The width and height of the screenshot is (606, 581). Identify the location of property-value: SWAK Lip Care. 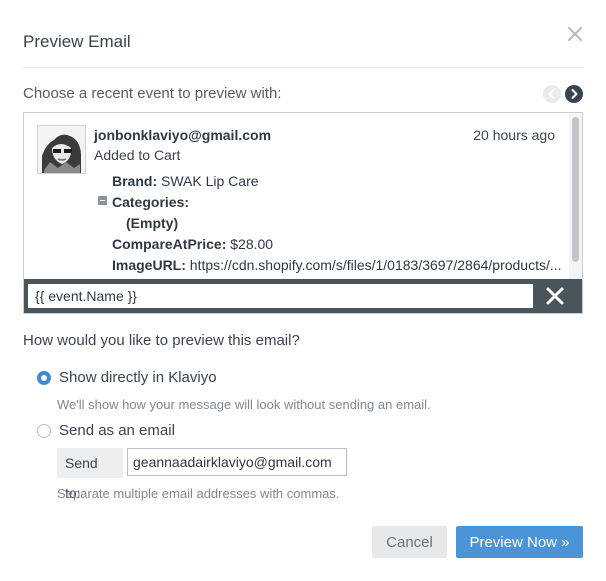
(208, 181).